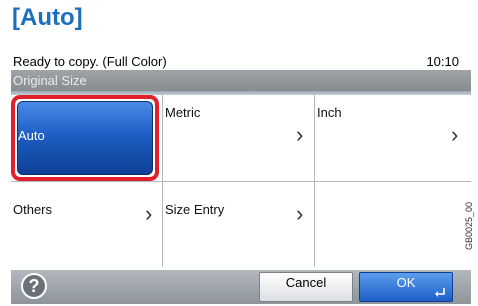 The image size is (478, 306). I want to click on option-auto-button: Auto, so click(85, 138).